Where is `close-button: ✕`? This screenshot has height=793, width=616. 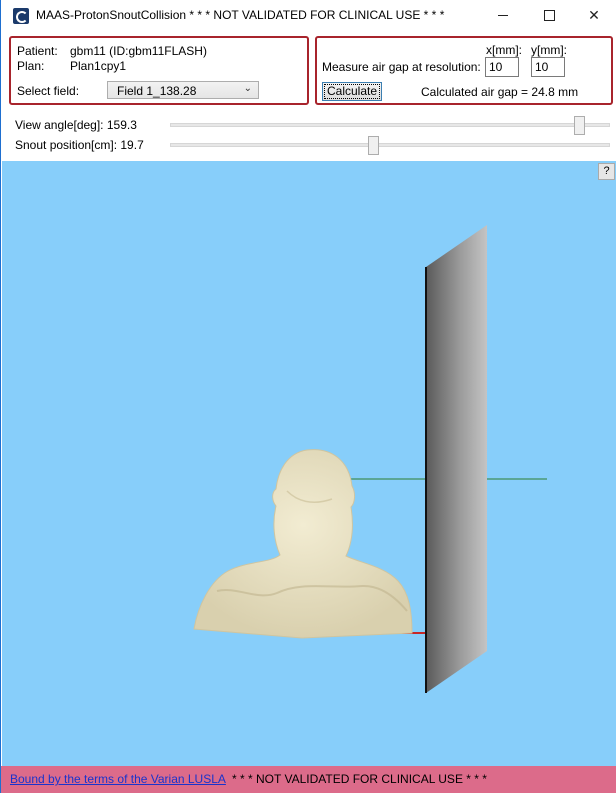
close-button: ✕ is located at coordinates (593, 15).